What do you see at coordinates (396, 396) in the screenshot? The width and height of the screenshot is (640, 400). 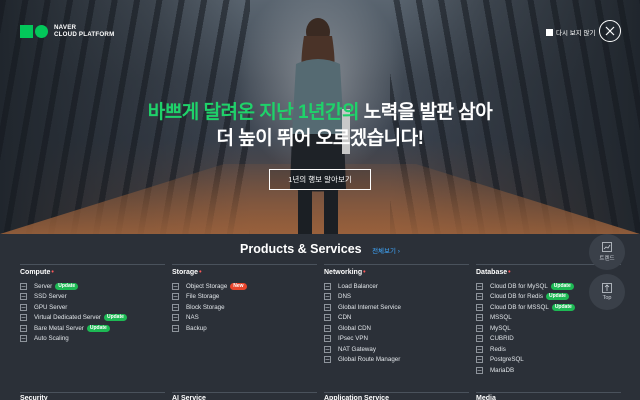 I see `product-category-heading-row2: Application Service` at bounding box center [396, 396].